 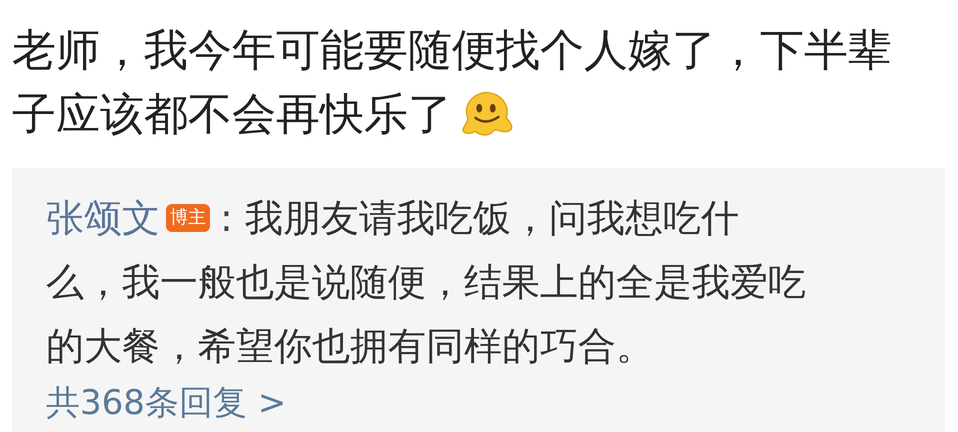 What do you see at coordinates (188, 218) in the screenshot?
I see `author-badge: 博主` at bounding box center [188, 218].